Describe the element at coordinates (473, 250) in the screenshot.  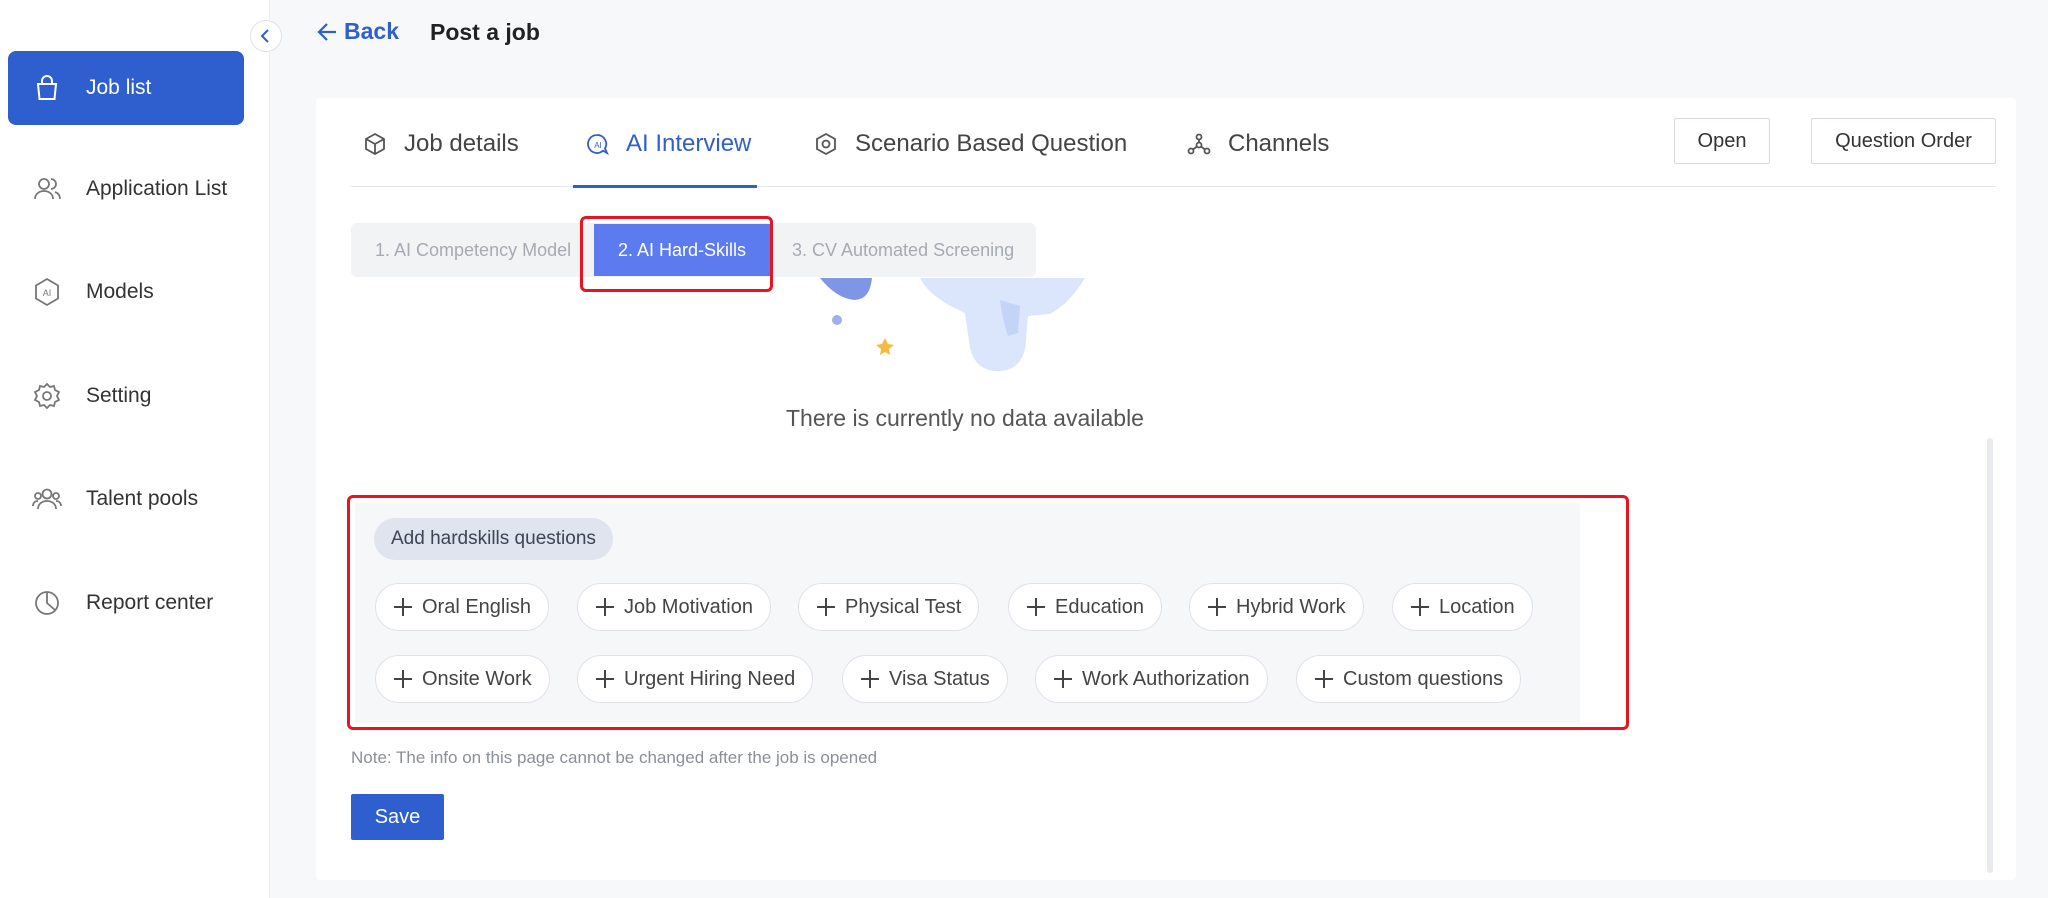
I see `step-ai-competency-model: 1. AI Competency Model` at that location.